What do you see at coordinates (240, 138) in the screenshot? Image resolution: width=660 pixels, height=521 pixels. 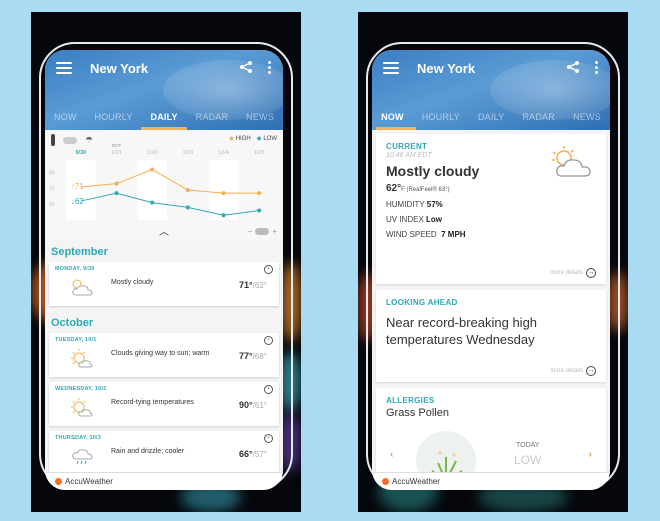 I see `legend-high: HIGH` at bounding box center [240, 138].